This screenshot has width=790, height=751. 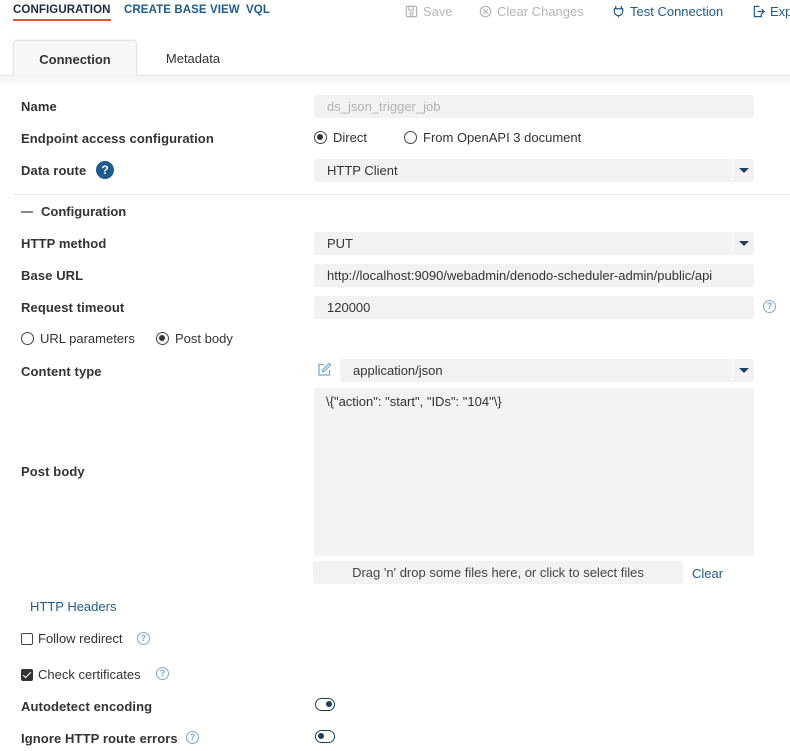 What do you see at coordinates (485, 11) in the screenshot?
I see `clear-icon` at bounding box center [485, 11].